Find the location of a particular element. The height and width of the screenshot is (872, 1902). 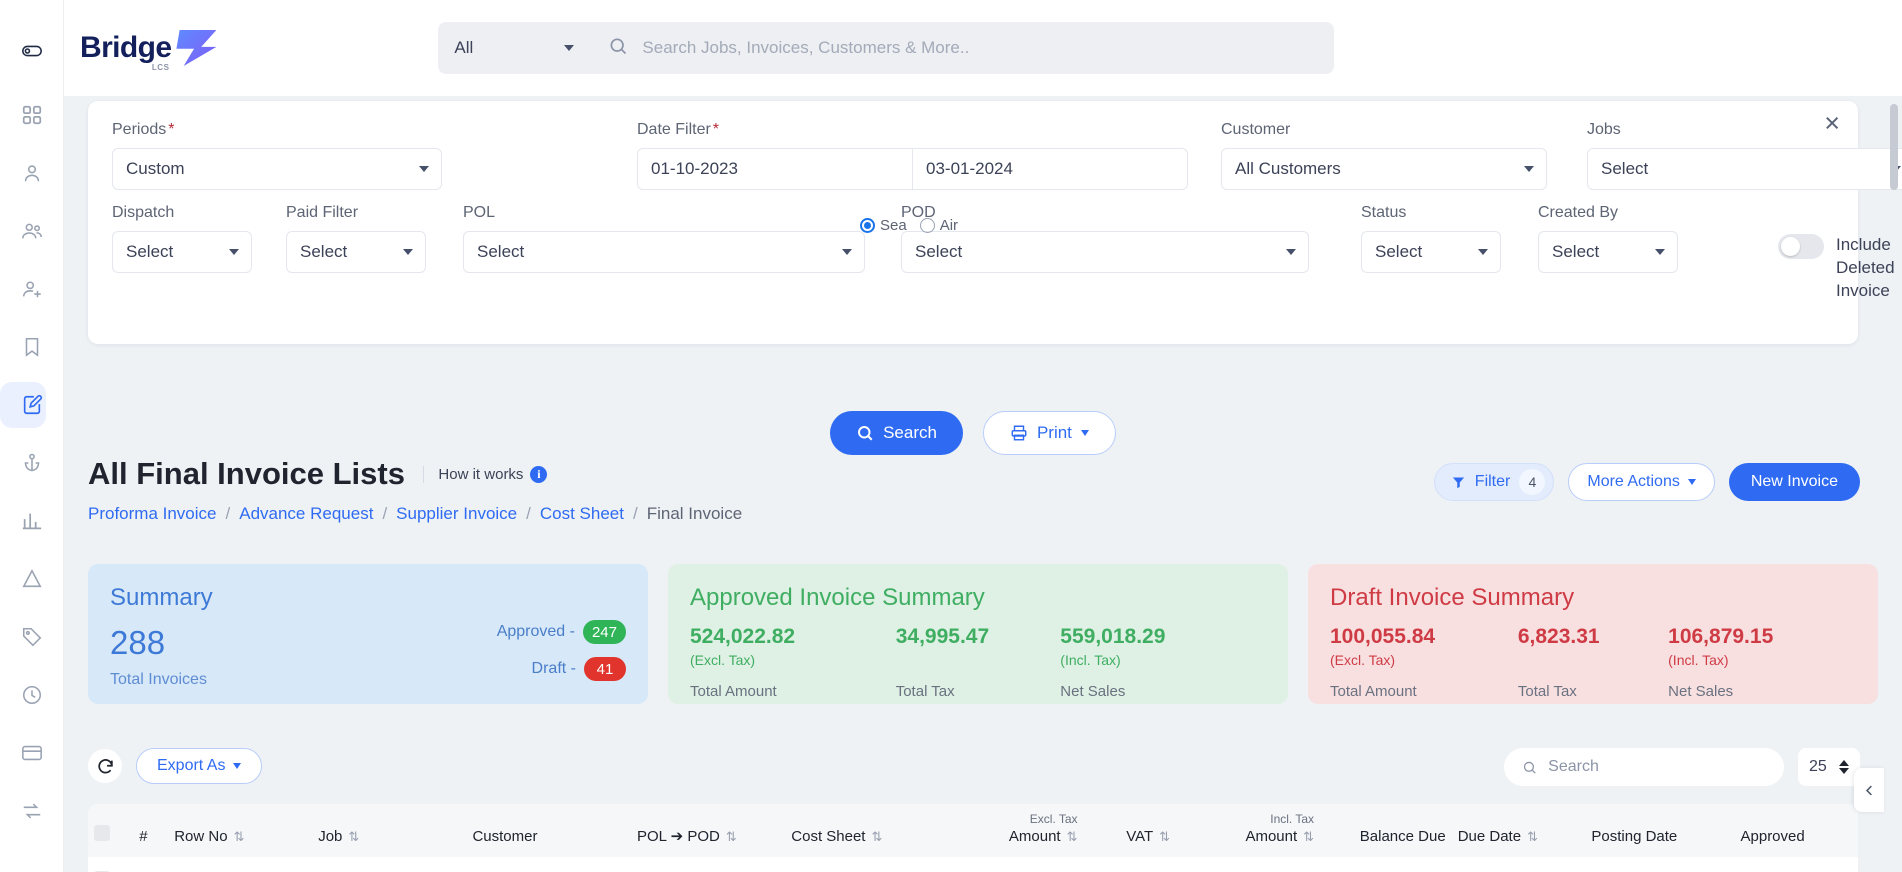

sidebar-item-tags is located at coordinates (32, 637).